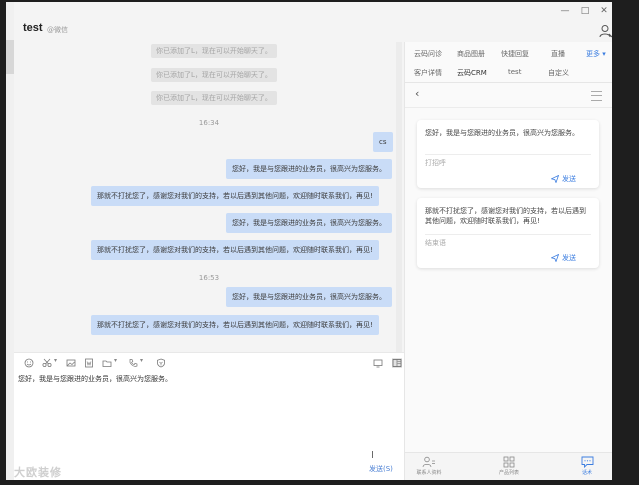  Describe the element at coordinates (502, 133) in the screenshot. I see `script-card-text: 您好，我是与您跟进的业务员，很高兴为您服务。` at that location.